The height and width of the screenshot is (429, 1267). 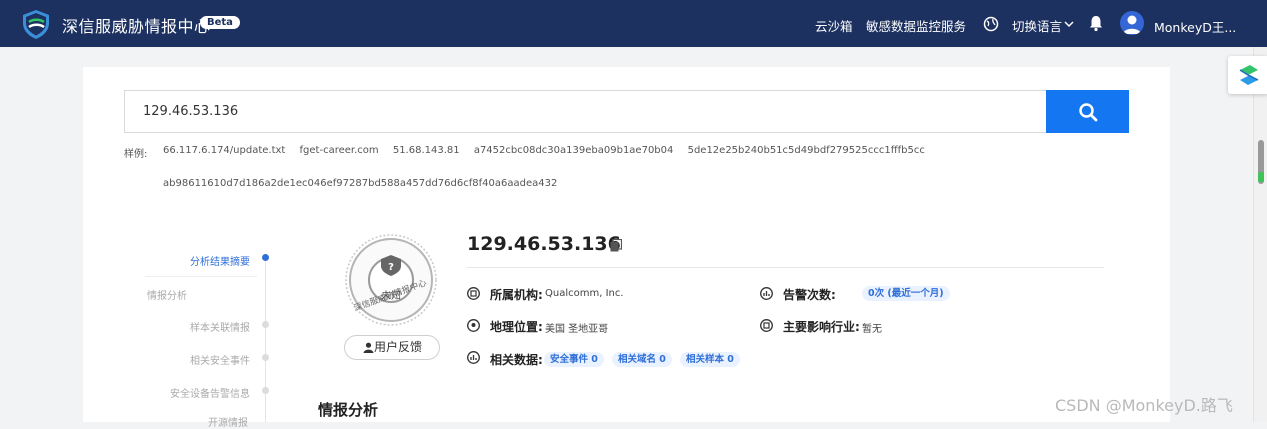 I want to click on related-samples: 相关样本 0, so click(x=710, y=359).